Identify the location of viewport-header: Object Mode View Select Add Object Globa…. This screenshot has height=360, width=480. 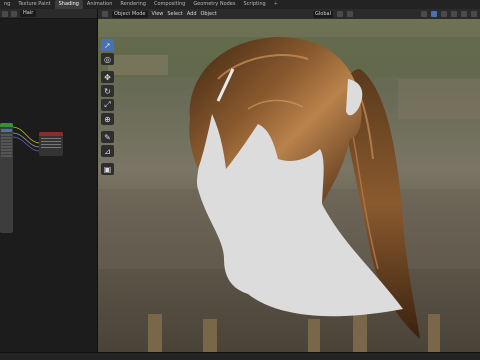
(288, 14).